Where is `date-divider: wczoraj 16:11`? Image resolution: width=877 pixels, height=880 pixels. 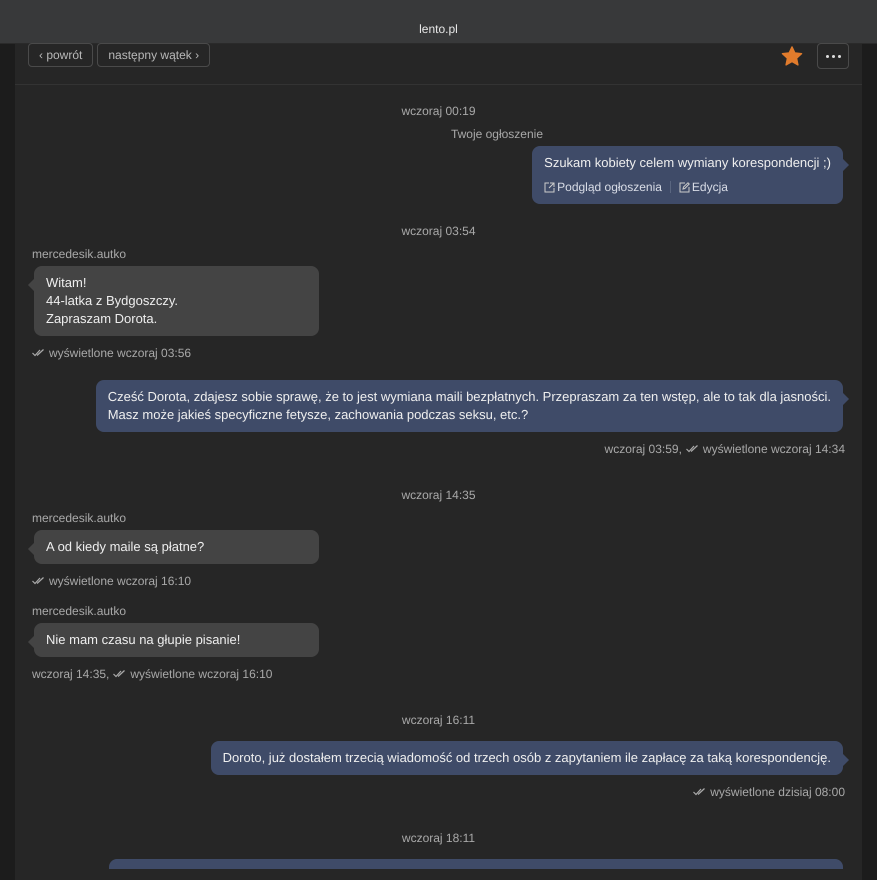
date-divider: wczoraj 16:11 is located at coordinates (439, 720).